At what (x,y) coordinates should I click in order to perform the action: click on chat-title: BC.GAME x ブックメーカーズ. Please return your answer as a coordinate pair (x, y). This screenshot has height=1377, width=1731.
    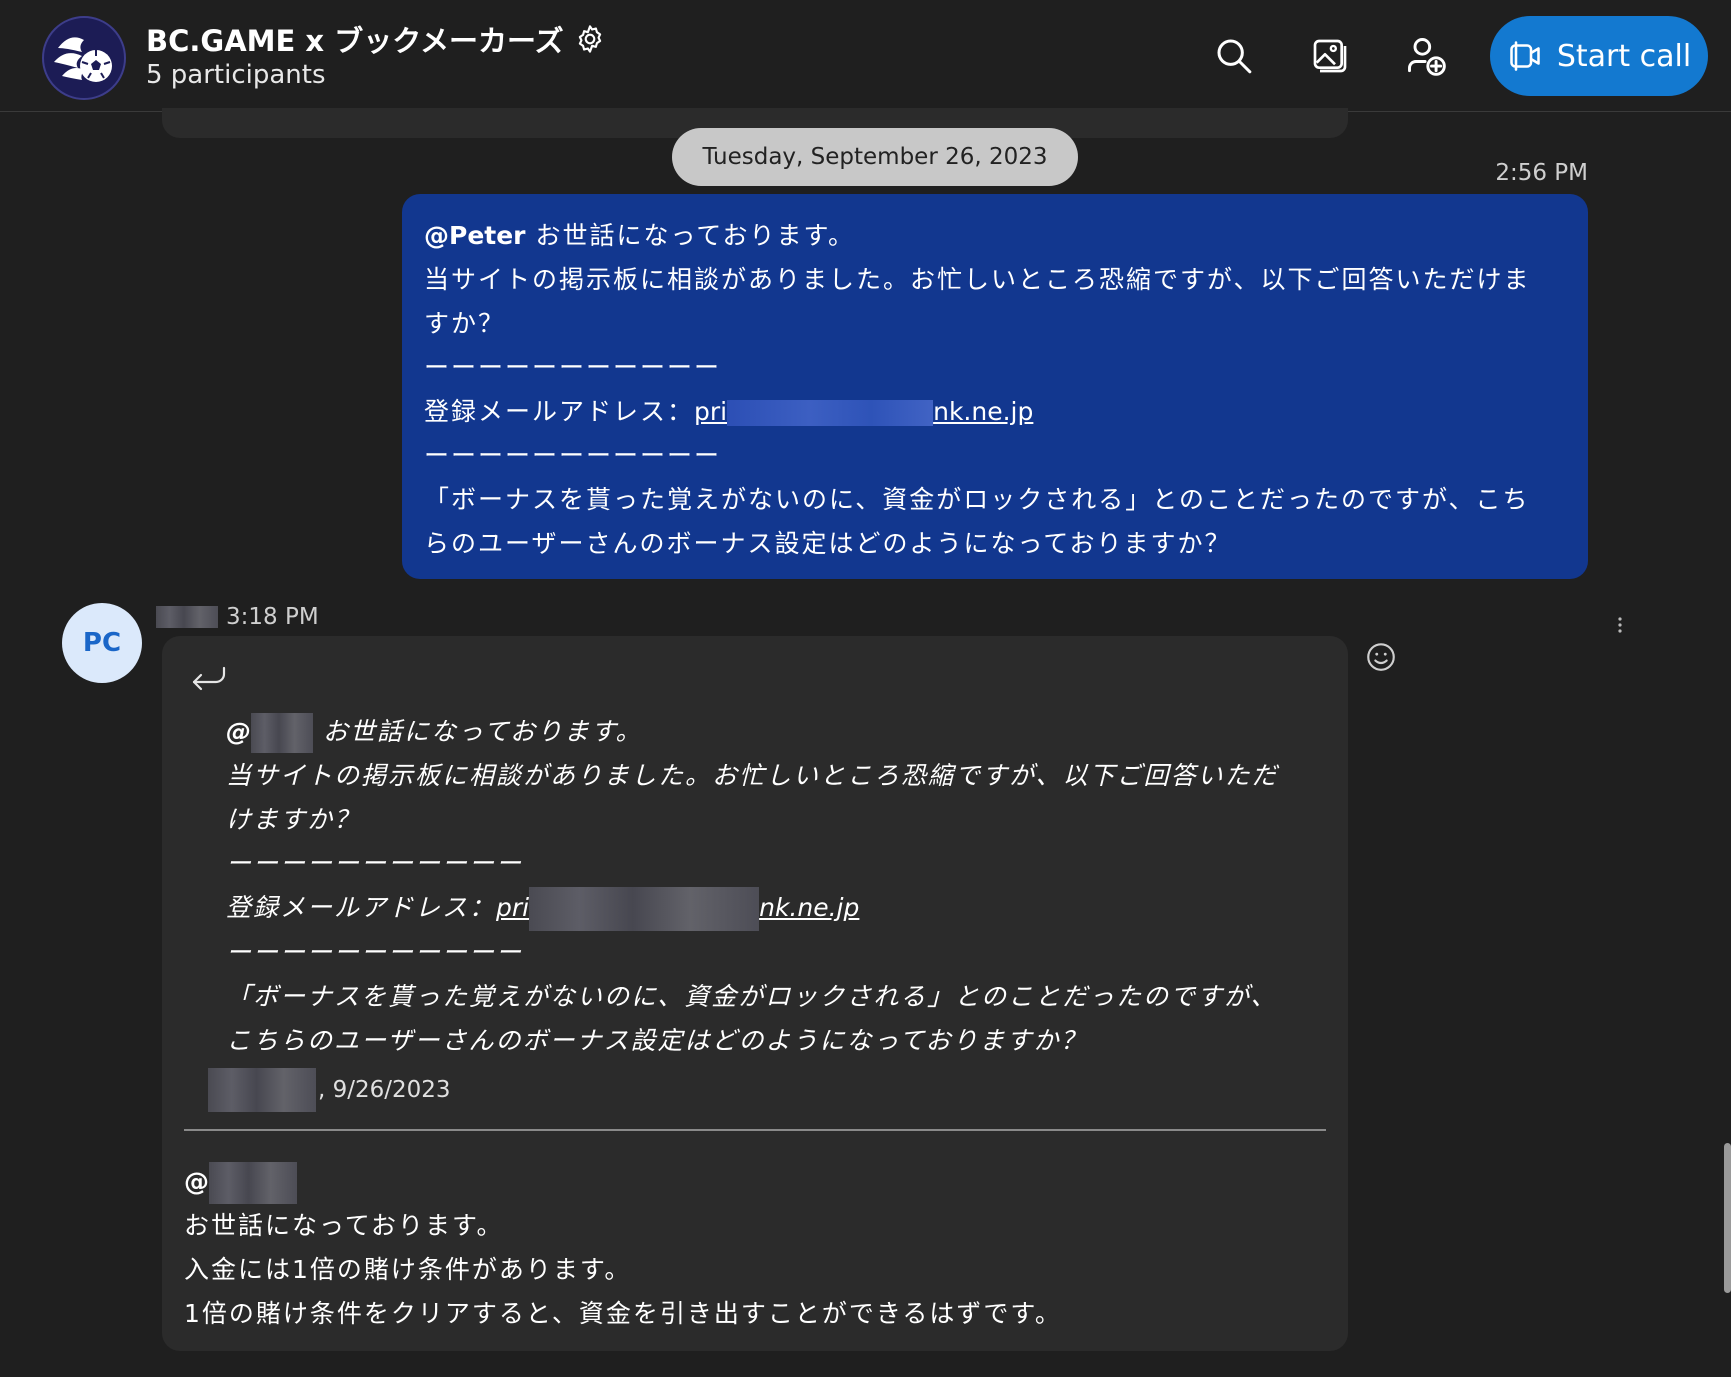
    Looking at the image, I should click on (376, 39).